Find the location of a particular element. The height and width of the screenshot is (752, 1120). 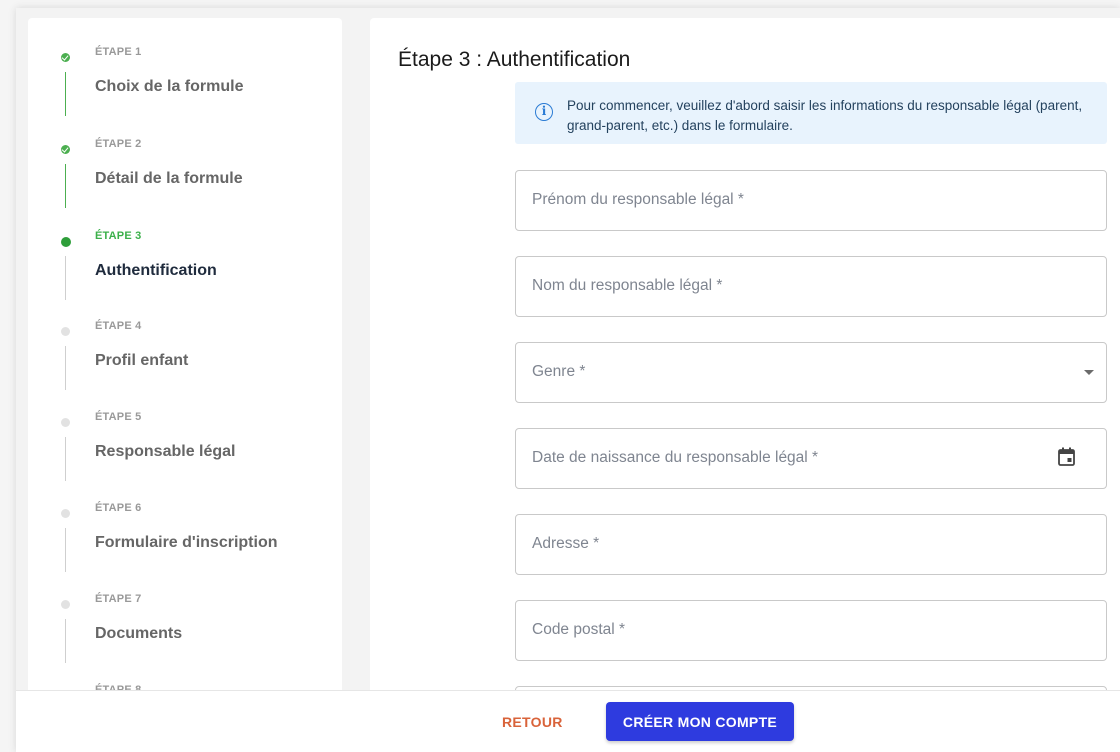

step-7: ÉTAPE 7 Documents is located at coordinates (185, 614).